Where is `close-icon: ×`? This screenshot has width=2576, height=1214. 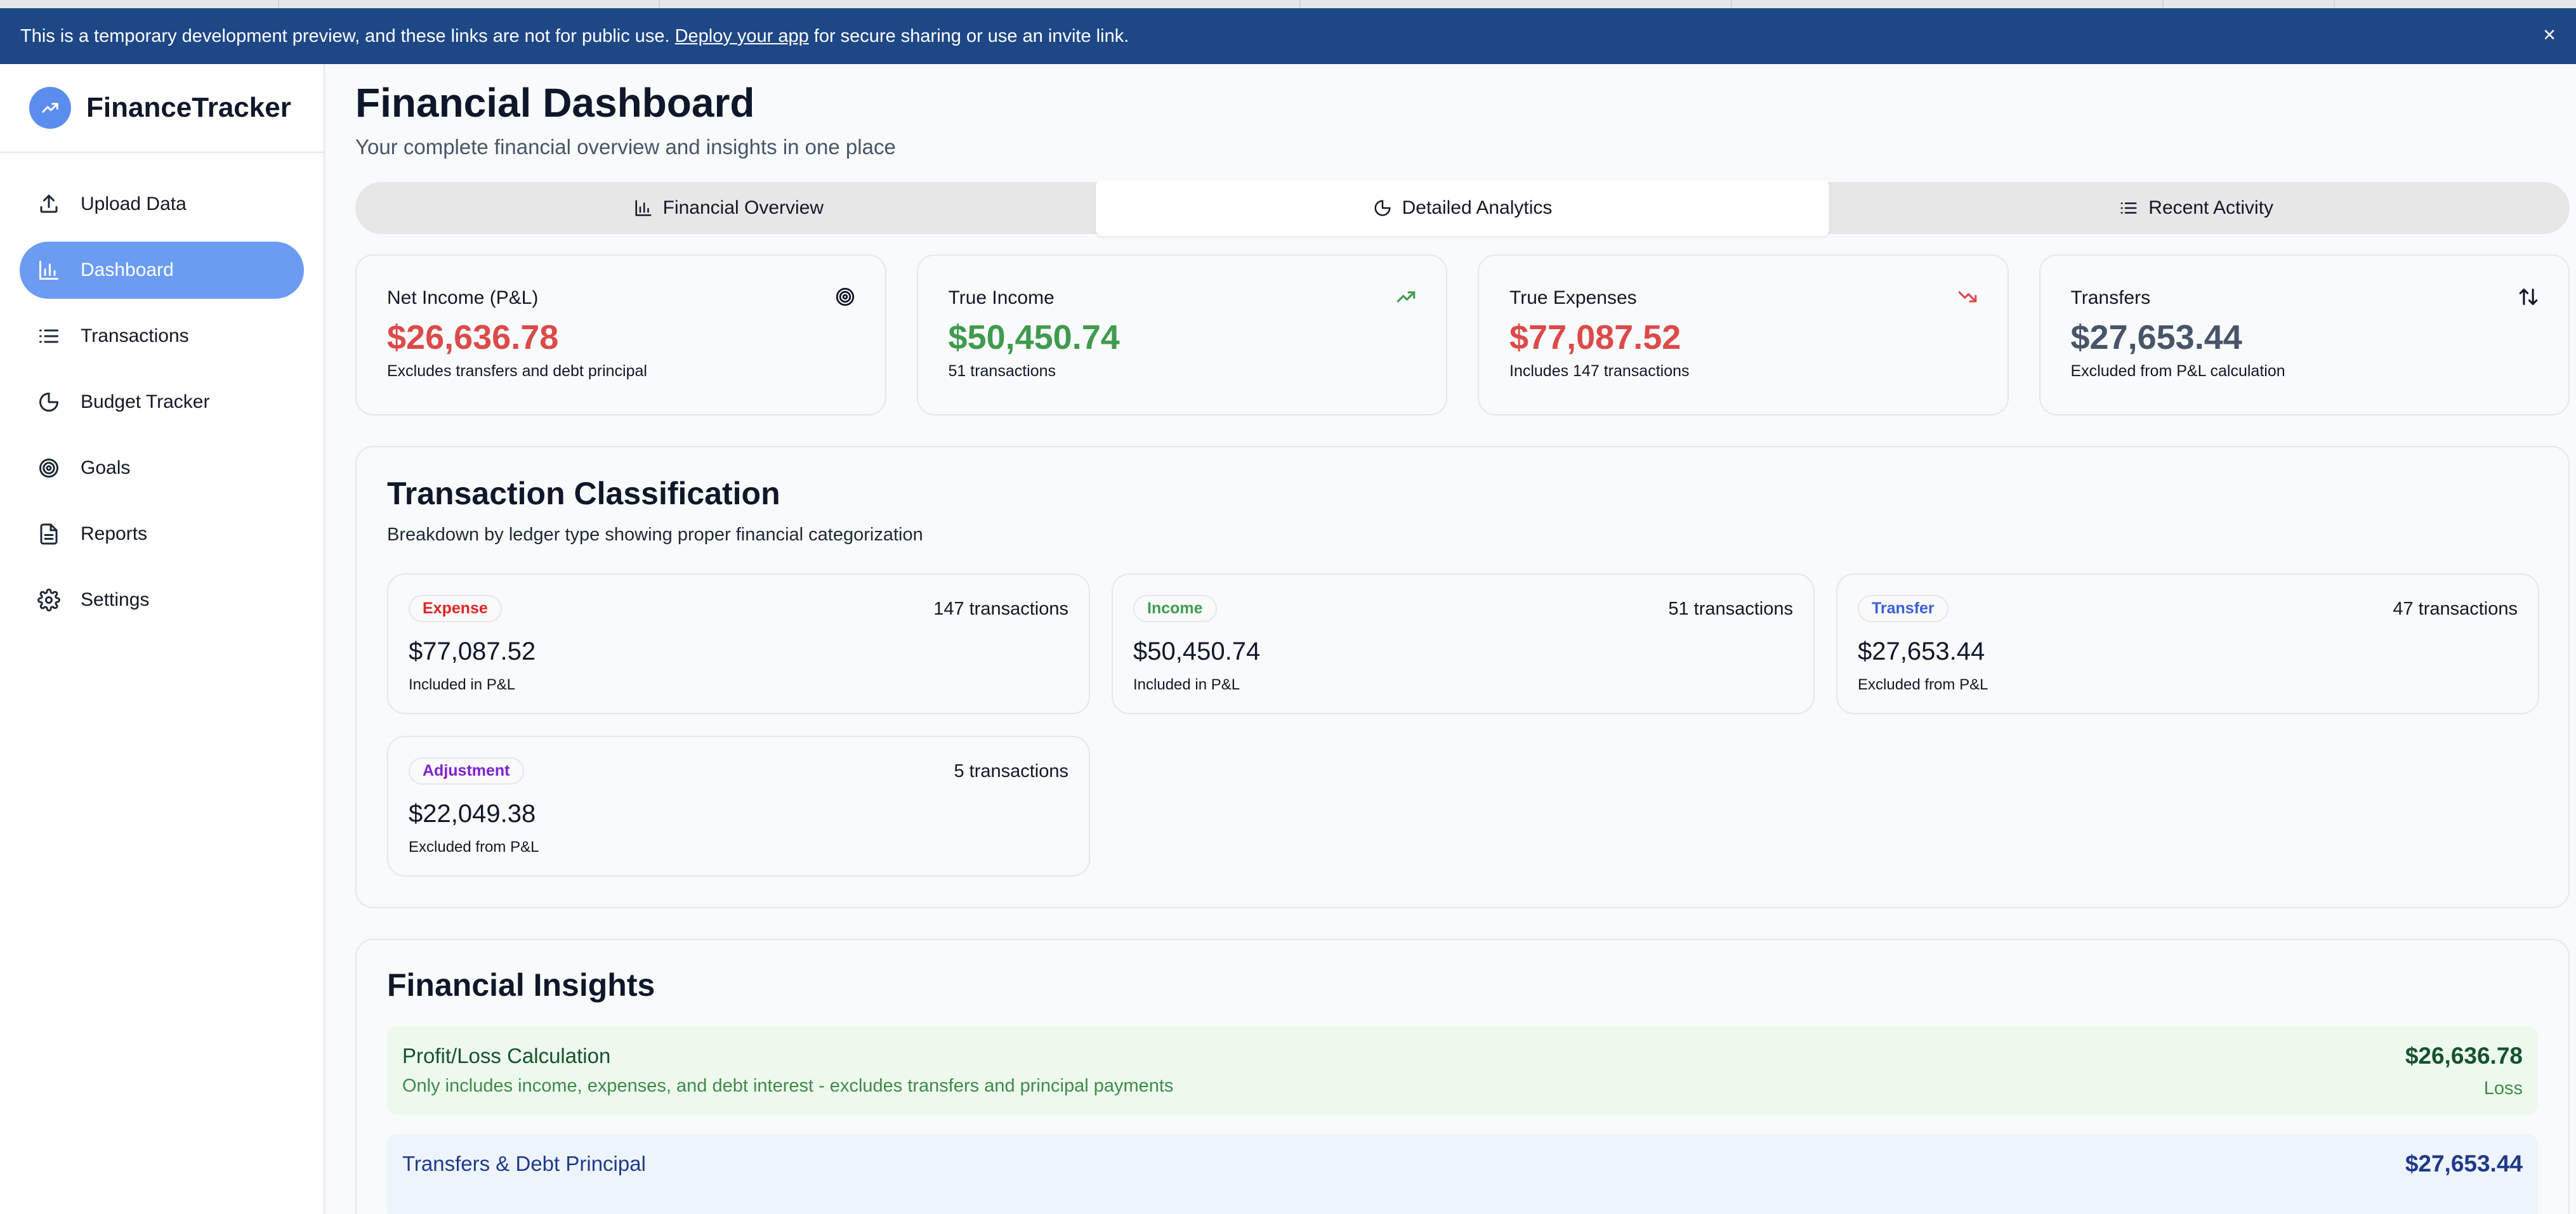
close-icon: × is located at coordinates (2549, 35).